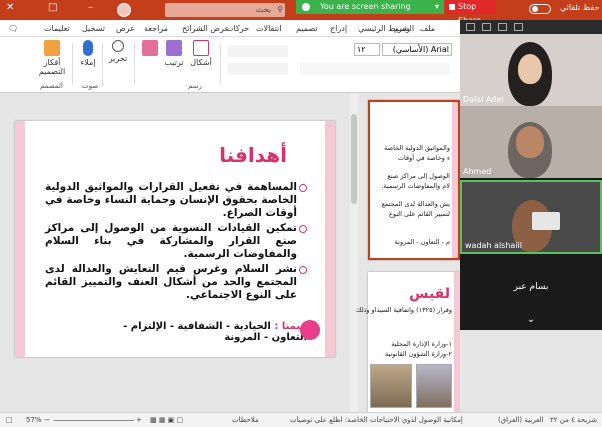 Image resolution: width=602 pixels, height=427 pixels. I want to click on group-designer-label: المصمم, so click(51, 86).